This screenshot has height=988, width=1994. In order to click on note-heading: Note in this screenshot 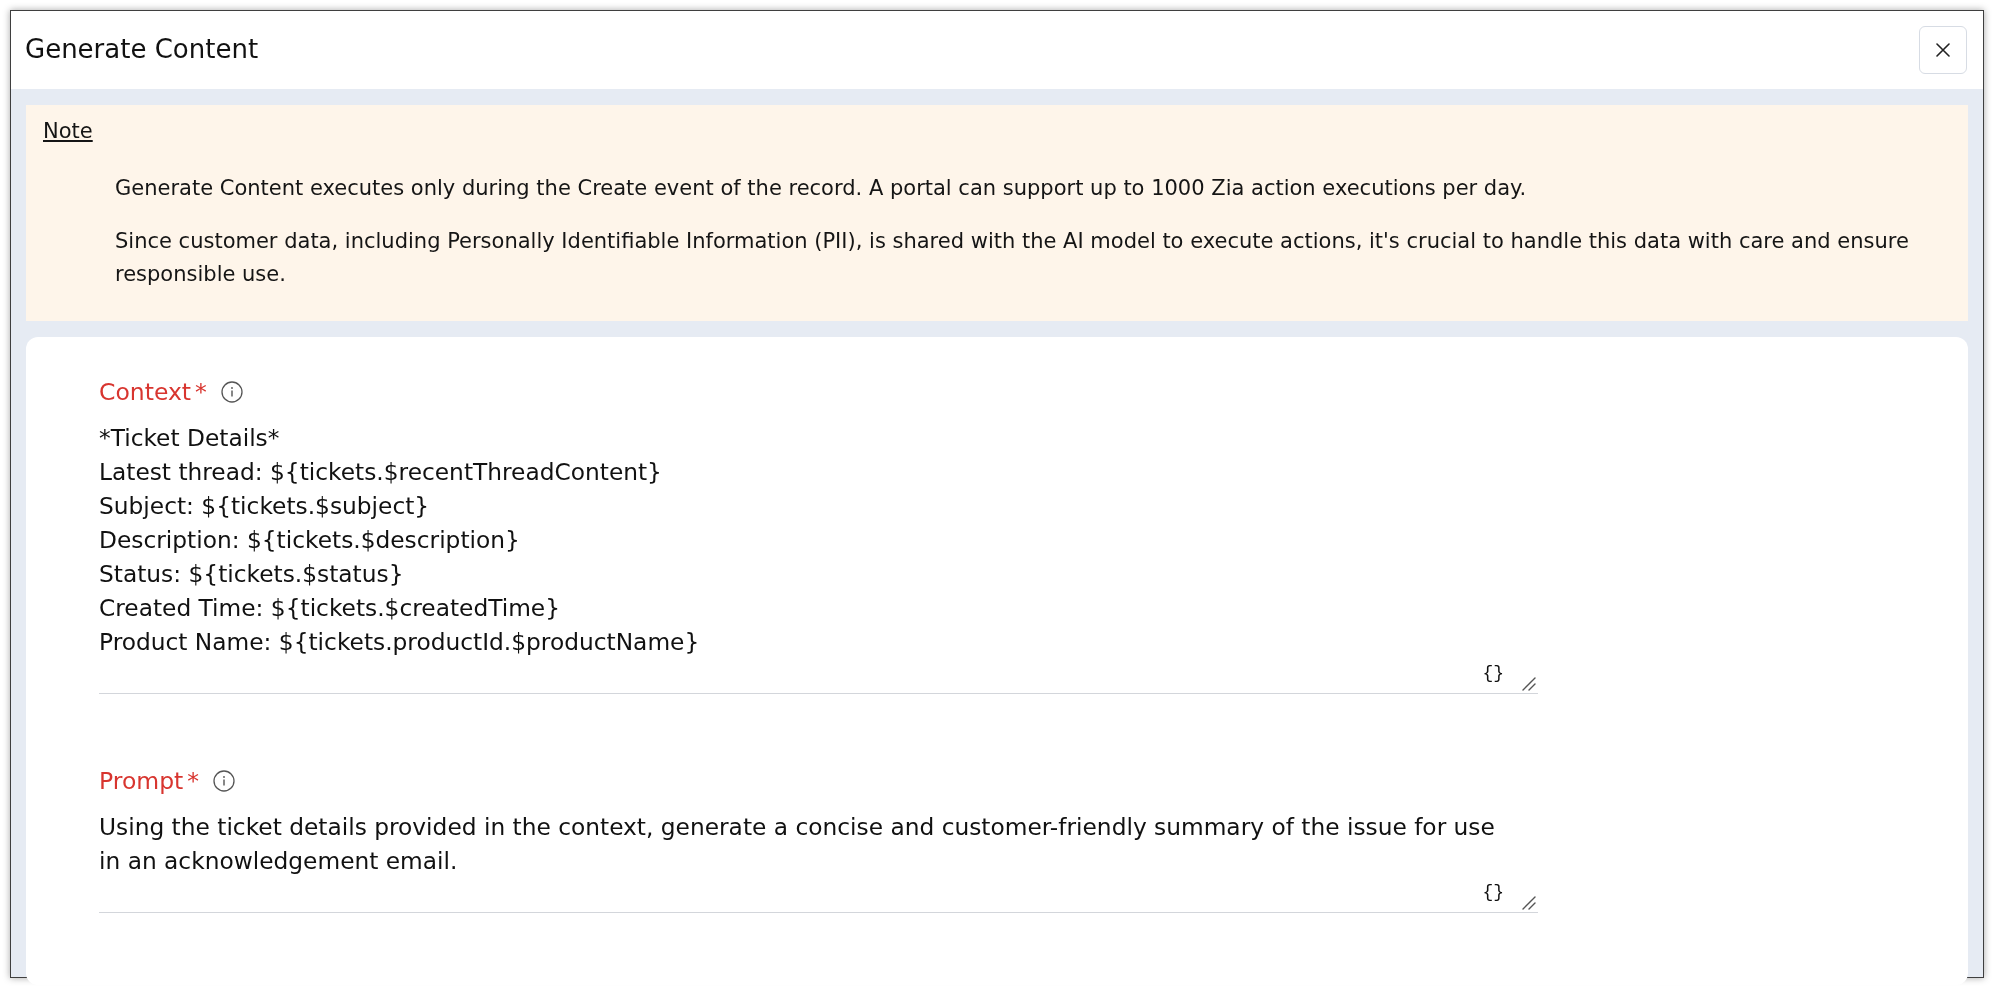, I will do `click(68, 131)`.